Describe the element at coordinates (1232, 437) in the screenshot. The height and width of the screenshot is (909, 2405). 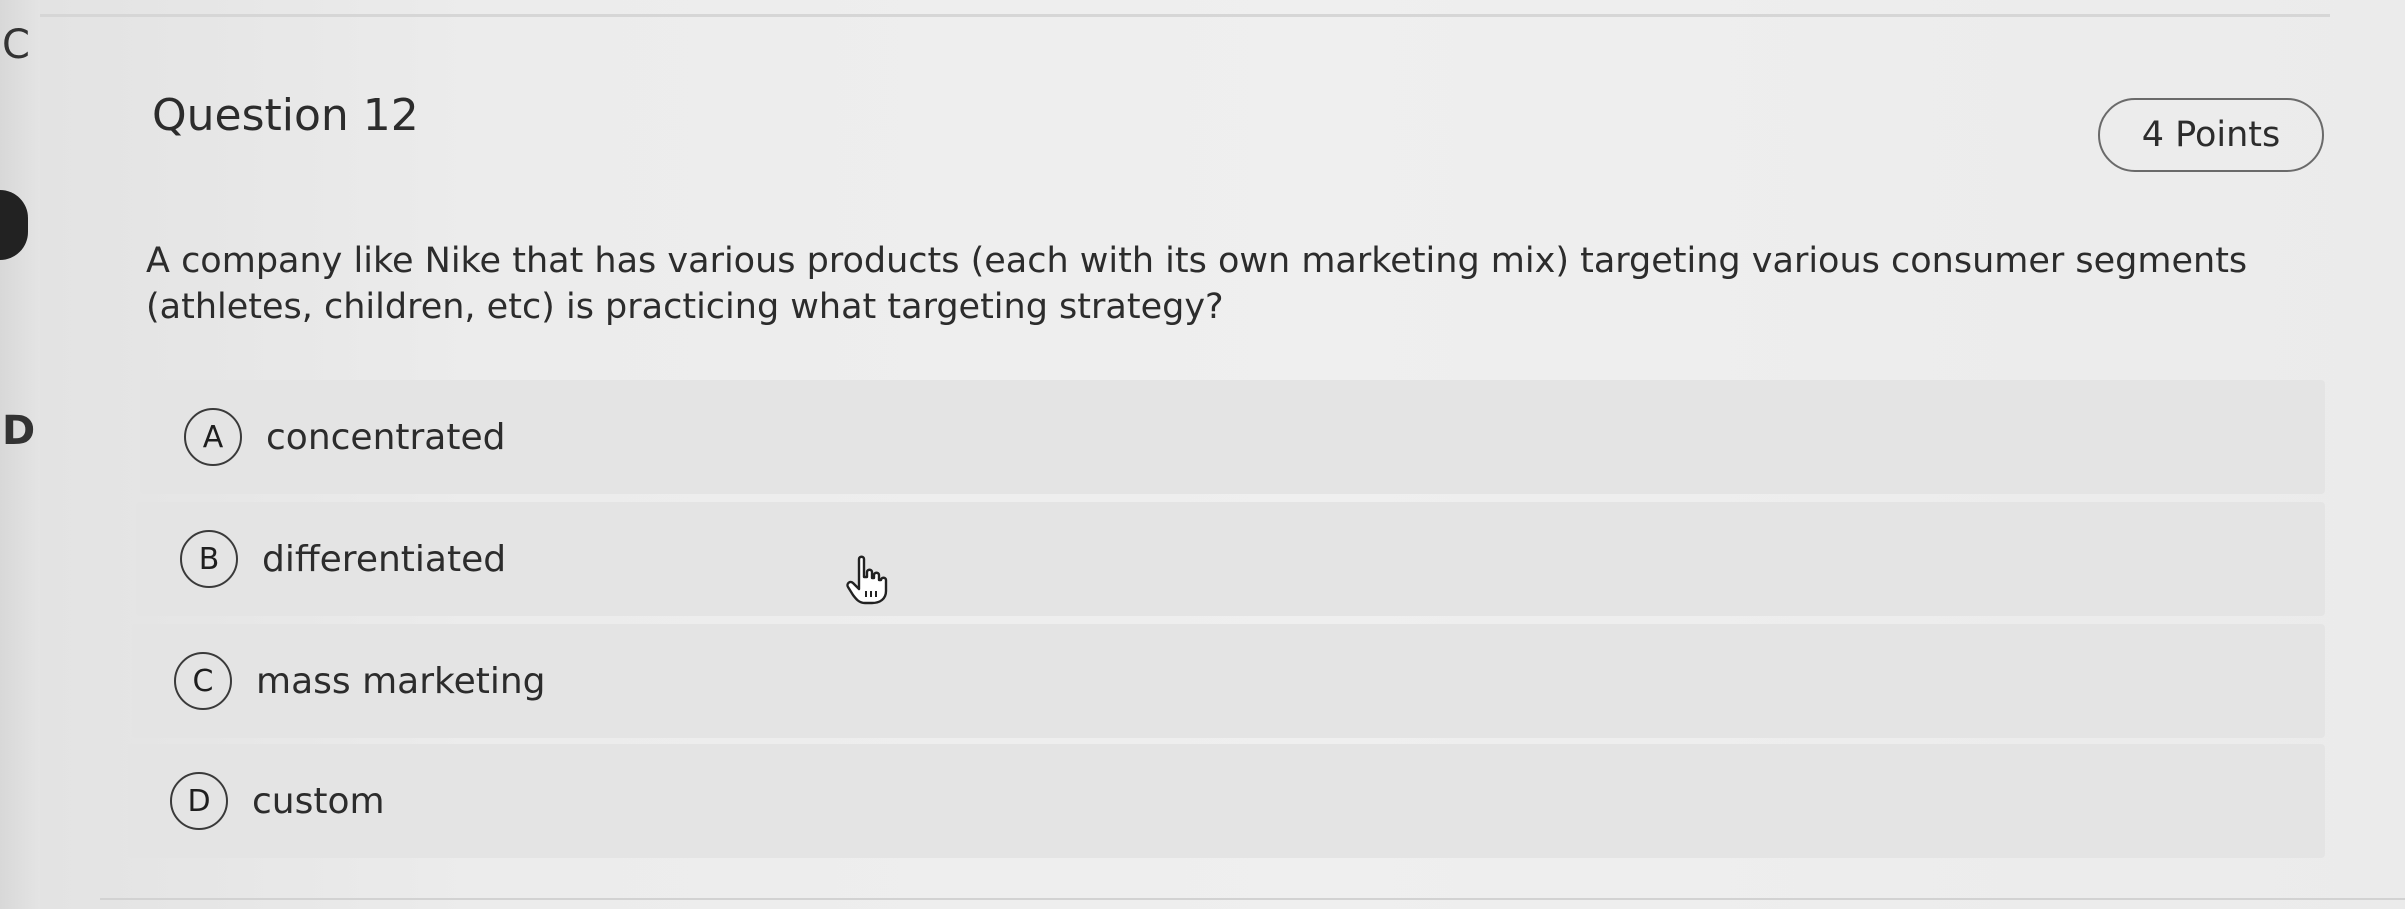
I see `option-a: A concentrated` at that location.